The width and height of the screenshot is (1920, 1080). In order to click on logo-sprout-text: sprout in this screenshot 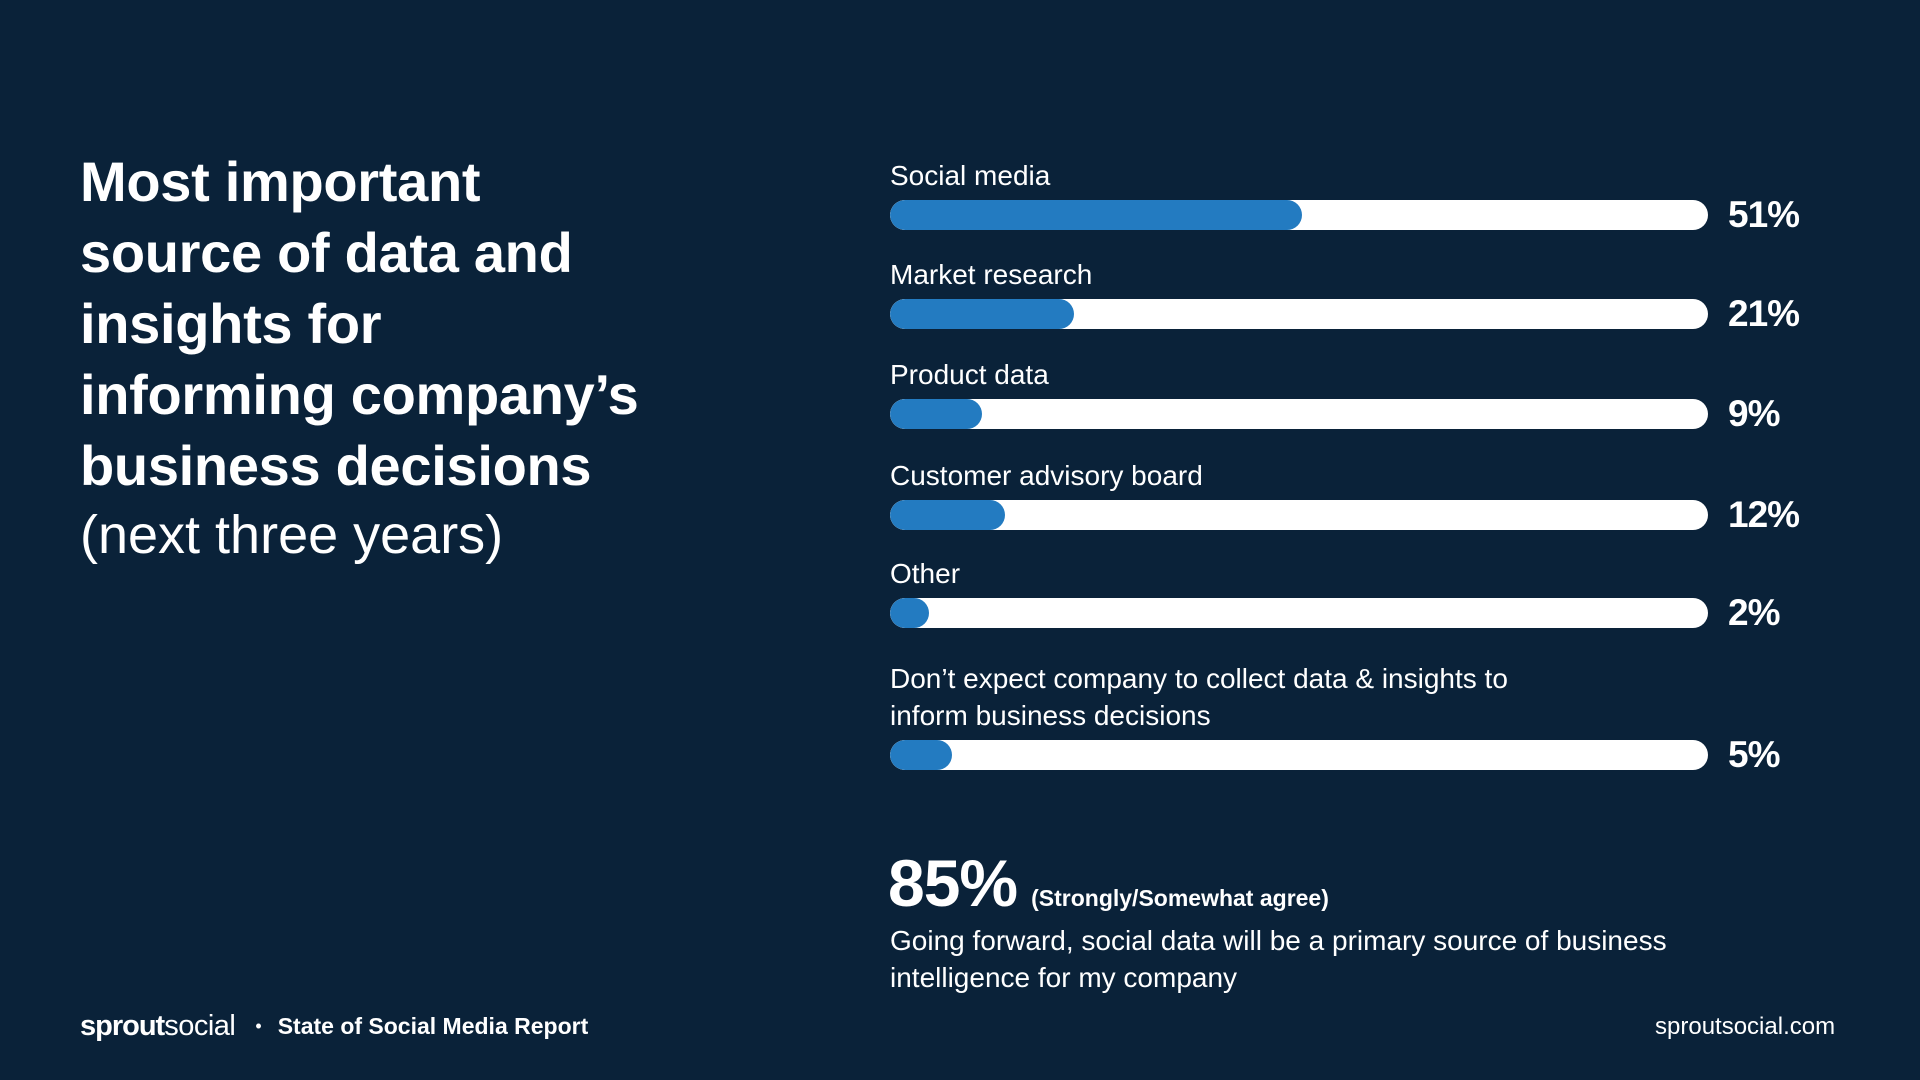, I will do `click(122, 1026)`.